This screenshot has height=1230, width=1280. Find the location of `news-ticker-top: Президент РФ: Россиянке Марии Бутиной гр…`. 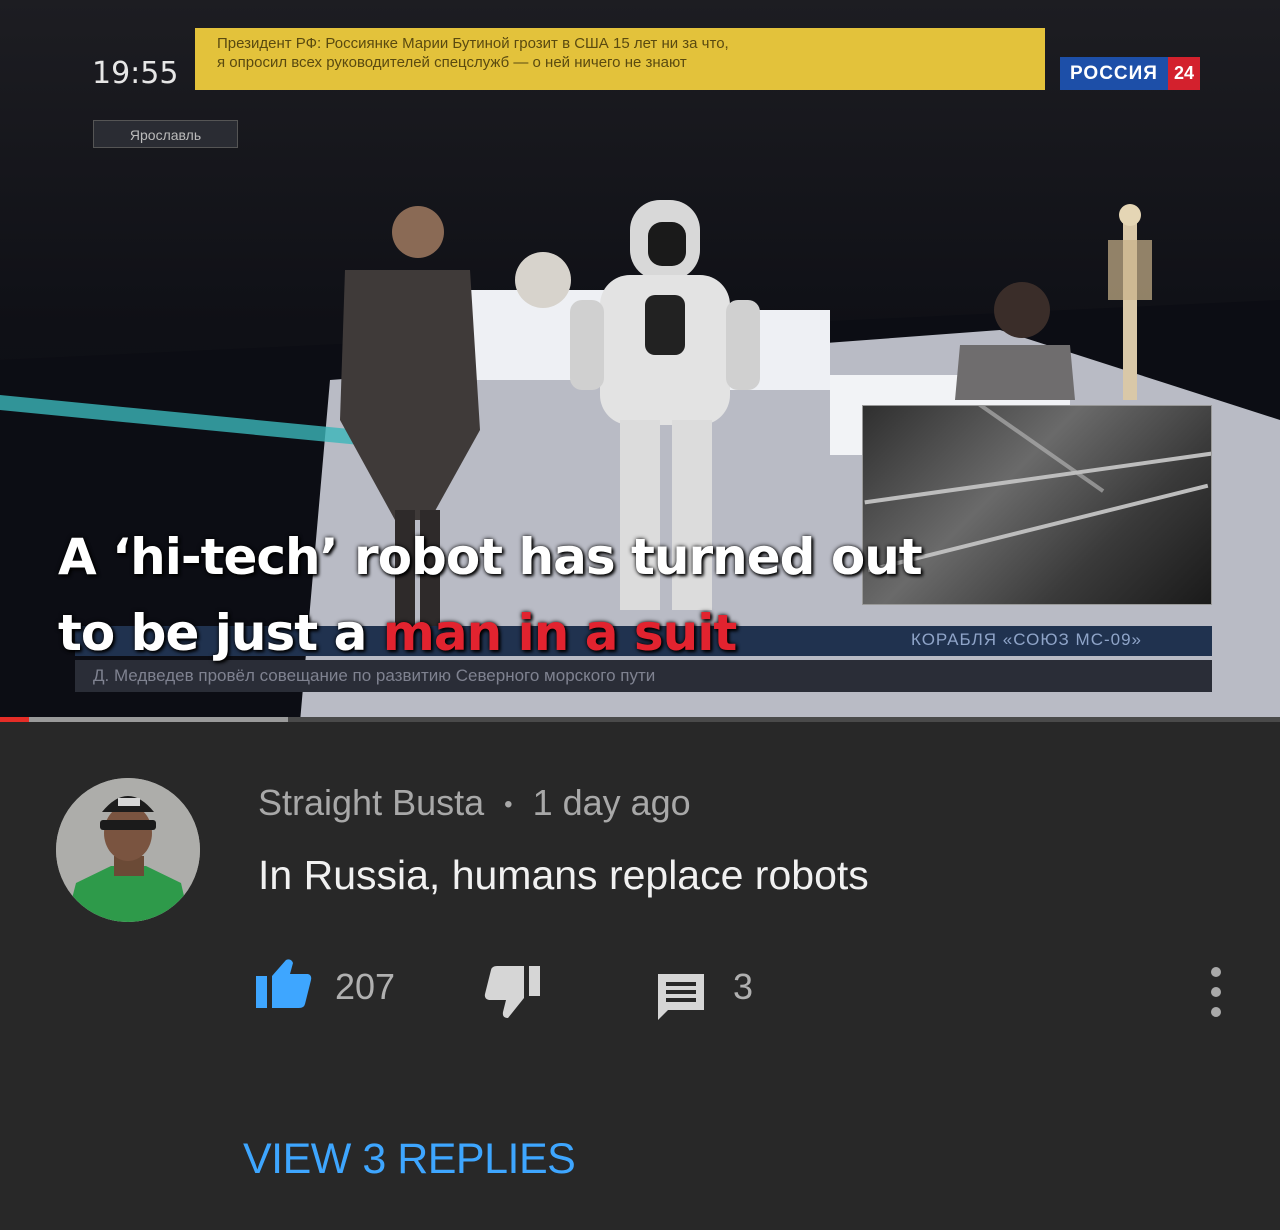

news-ticker-top: Президент РФ: Россиянке Марии Бутиной гр… is located at coordinates (620, 59).